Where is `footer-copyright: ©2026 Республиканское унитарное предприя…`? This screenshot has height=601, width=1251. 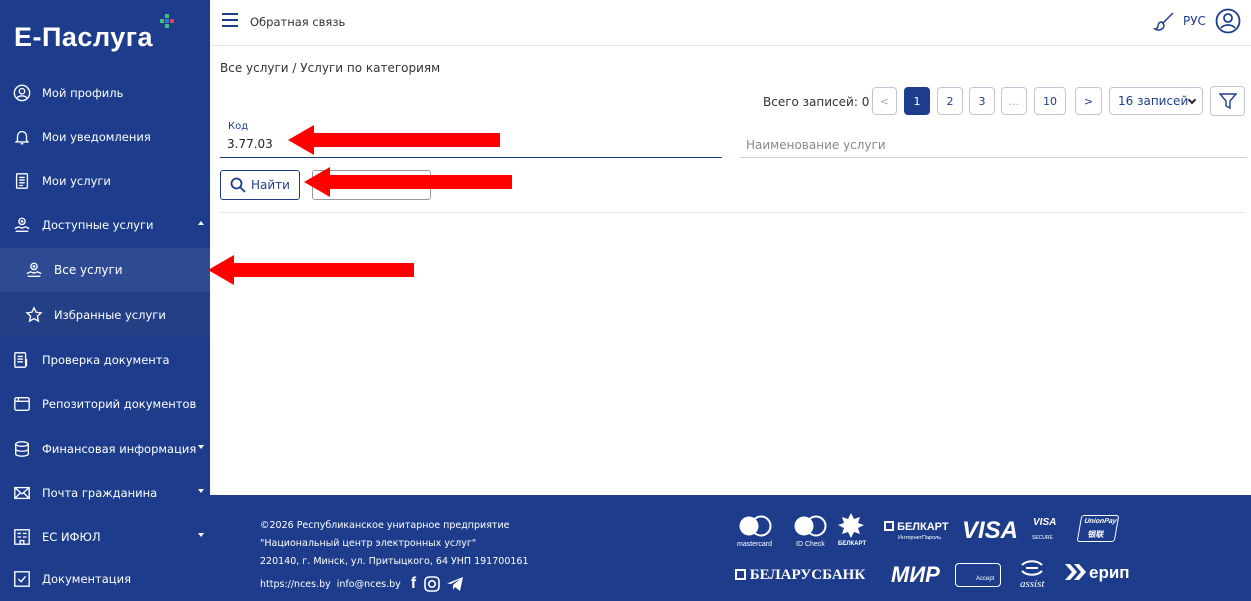
footer-copyright: ©2026 Республиканское унитарное предприя… is located at coordinates (385, 525).